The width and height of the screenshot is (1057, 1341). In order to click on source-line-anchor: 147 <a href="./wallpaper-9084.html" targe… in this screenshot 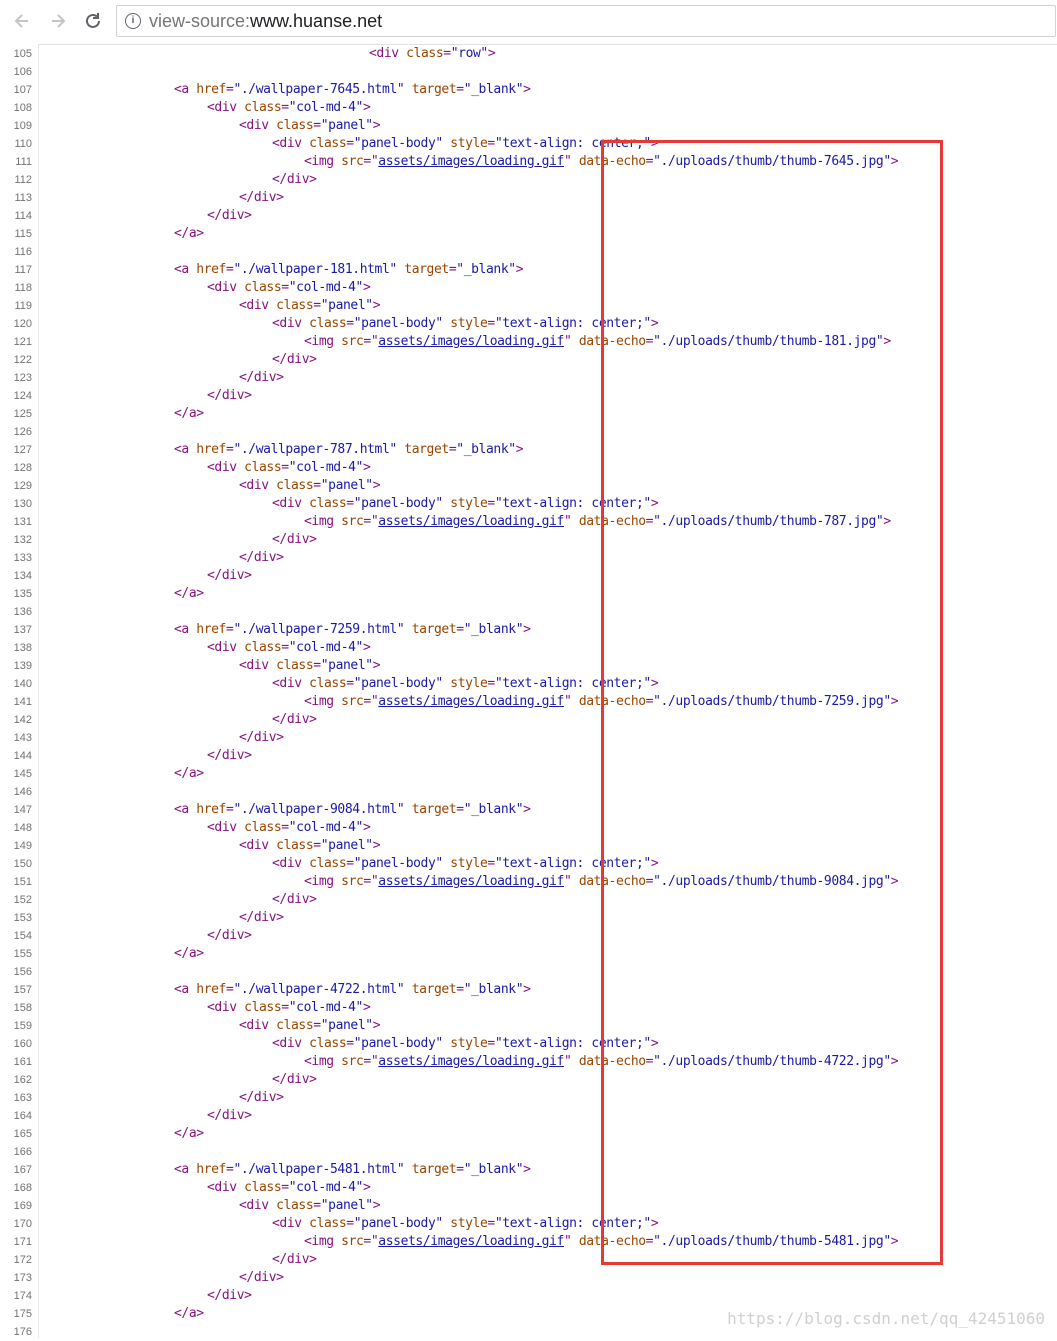, I will do `click(528, 810)`.